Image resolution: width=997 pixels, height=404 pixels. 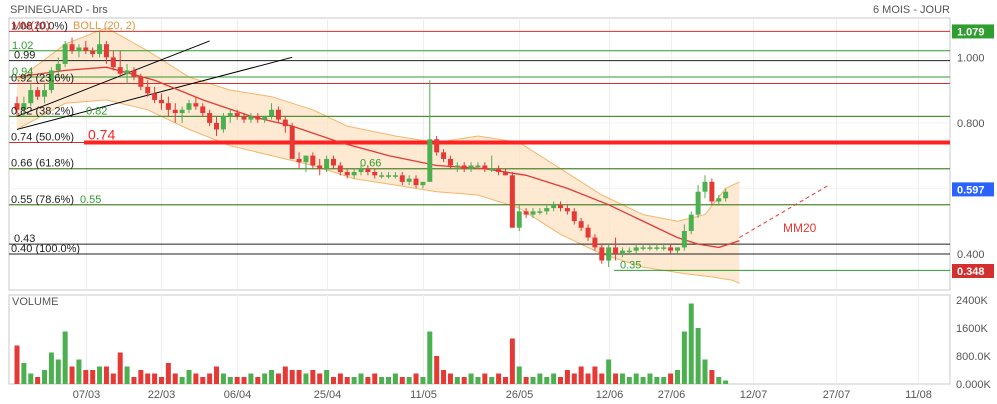 What do you see at coordinates (24, 56) in the screenshot?
I see `level-label: 0.99` at bounding box center [24, 56].